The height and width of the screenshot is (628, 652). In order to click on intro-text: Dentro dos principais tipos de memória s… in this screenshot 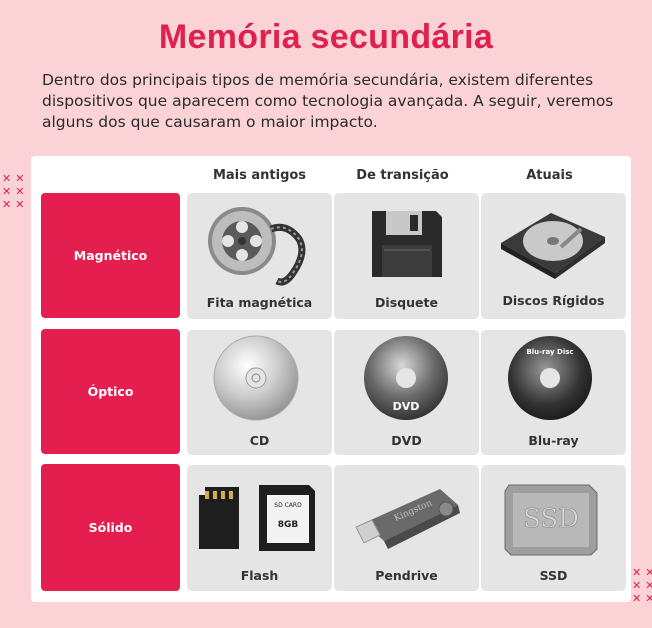, I will do `click(328, 101)`.